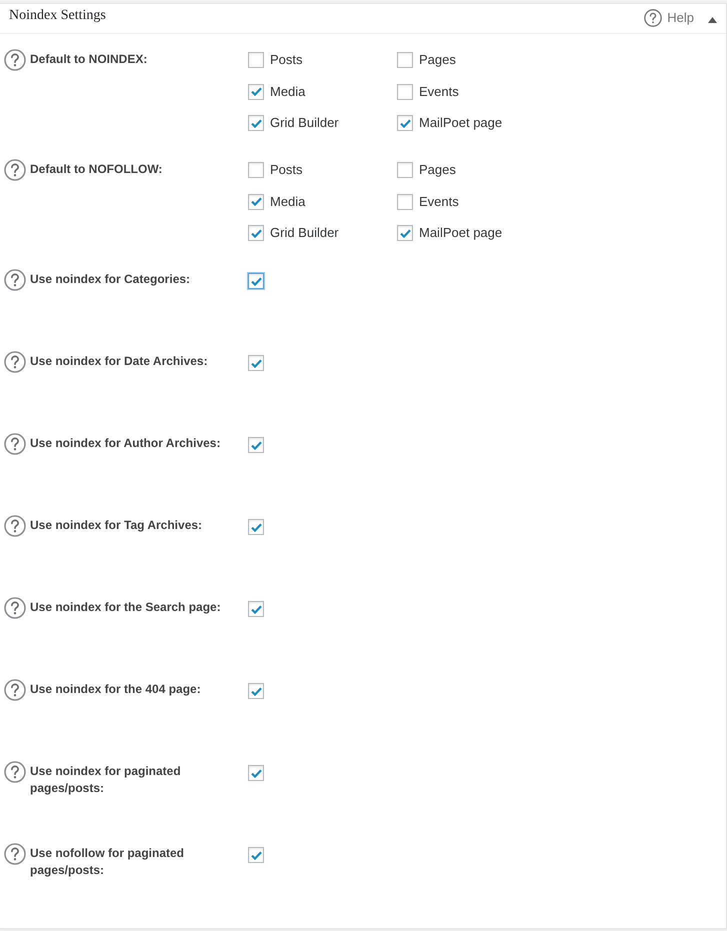  I want to click on setting-label: Use noindex for paginated pages/posts:, so click(106, 780).